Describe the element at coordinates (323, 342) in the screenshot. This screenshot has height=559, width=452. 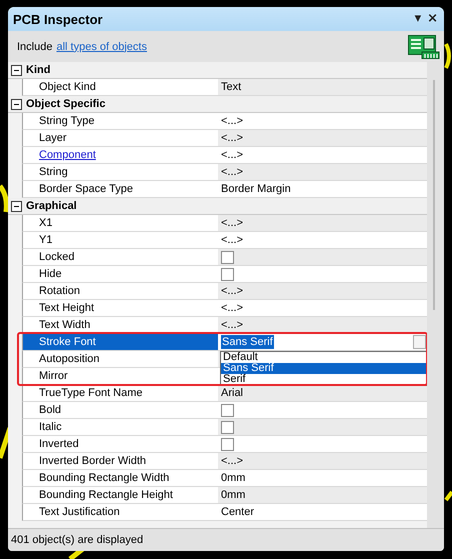
I see `dropdown-field: Sans Serif` at that location.